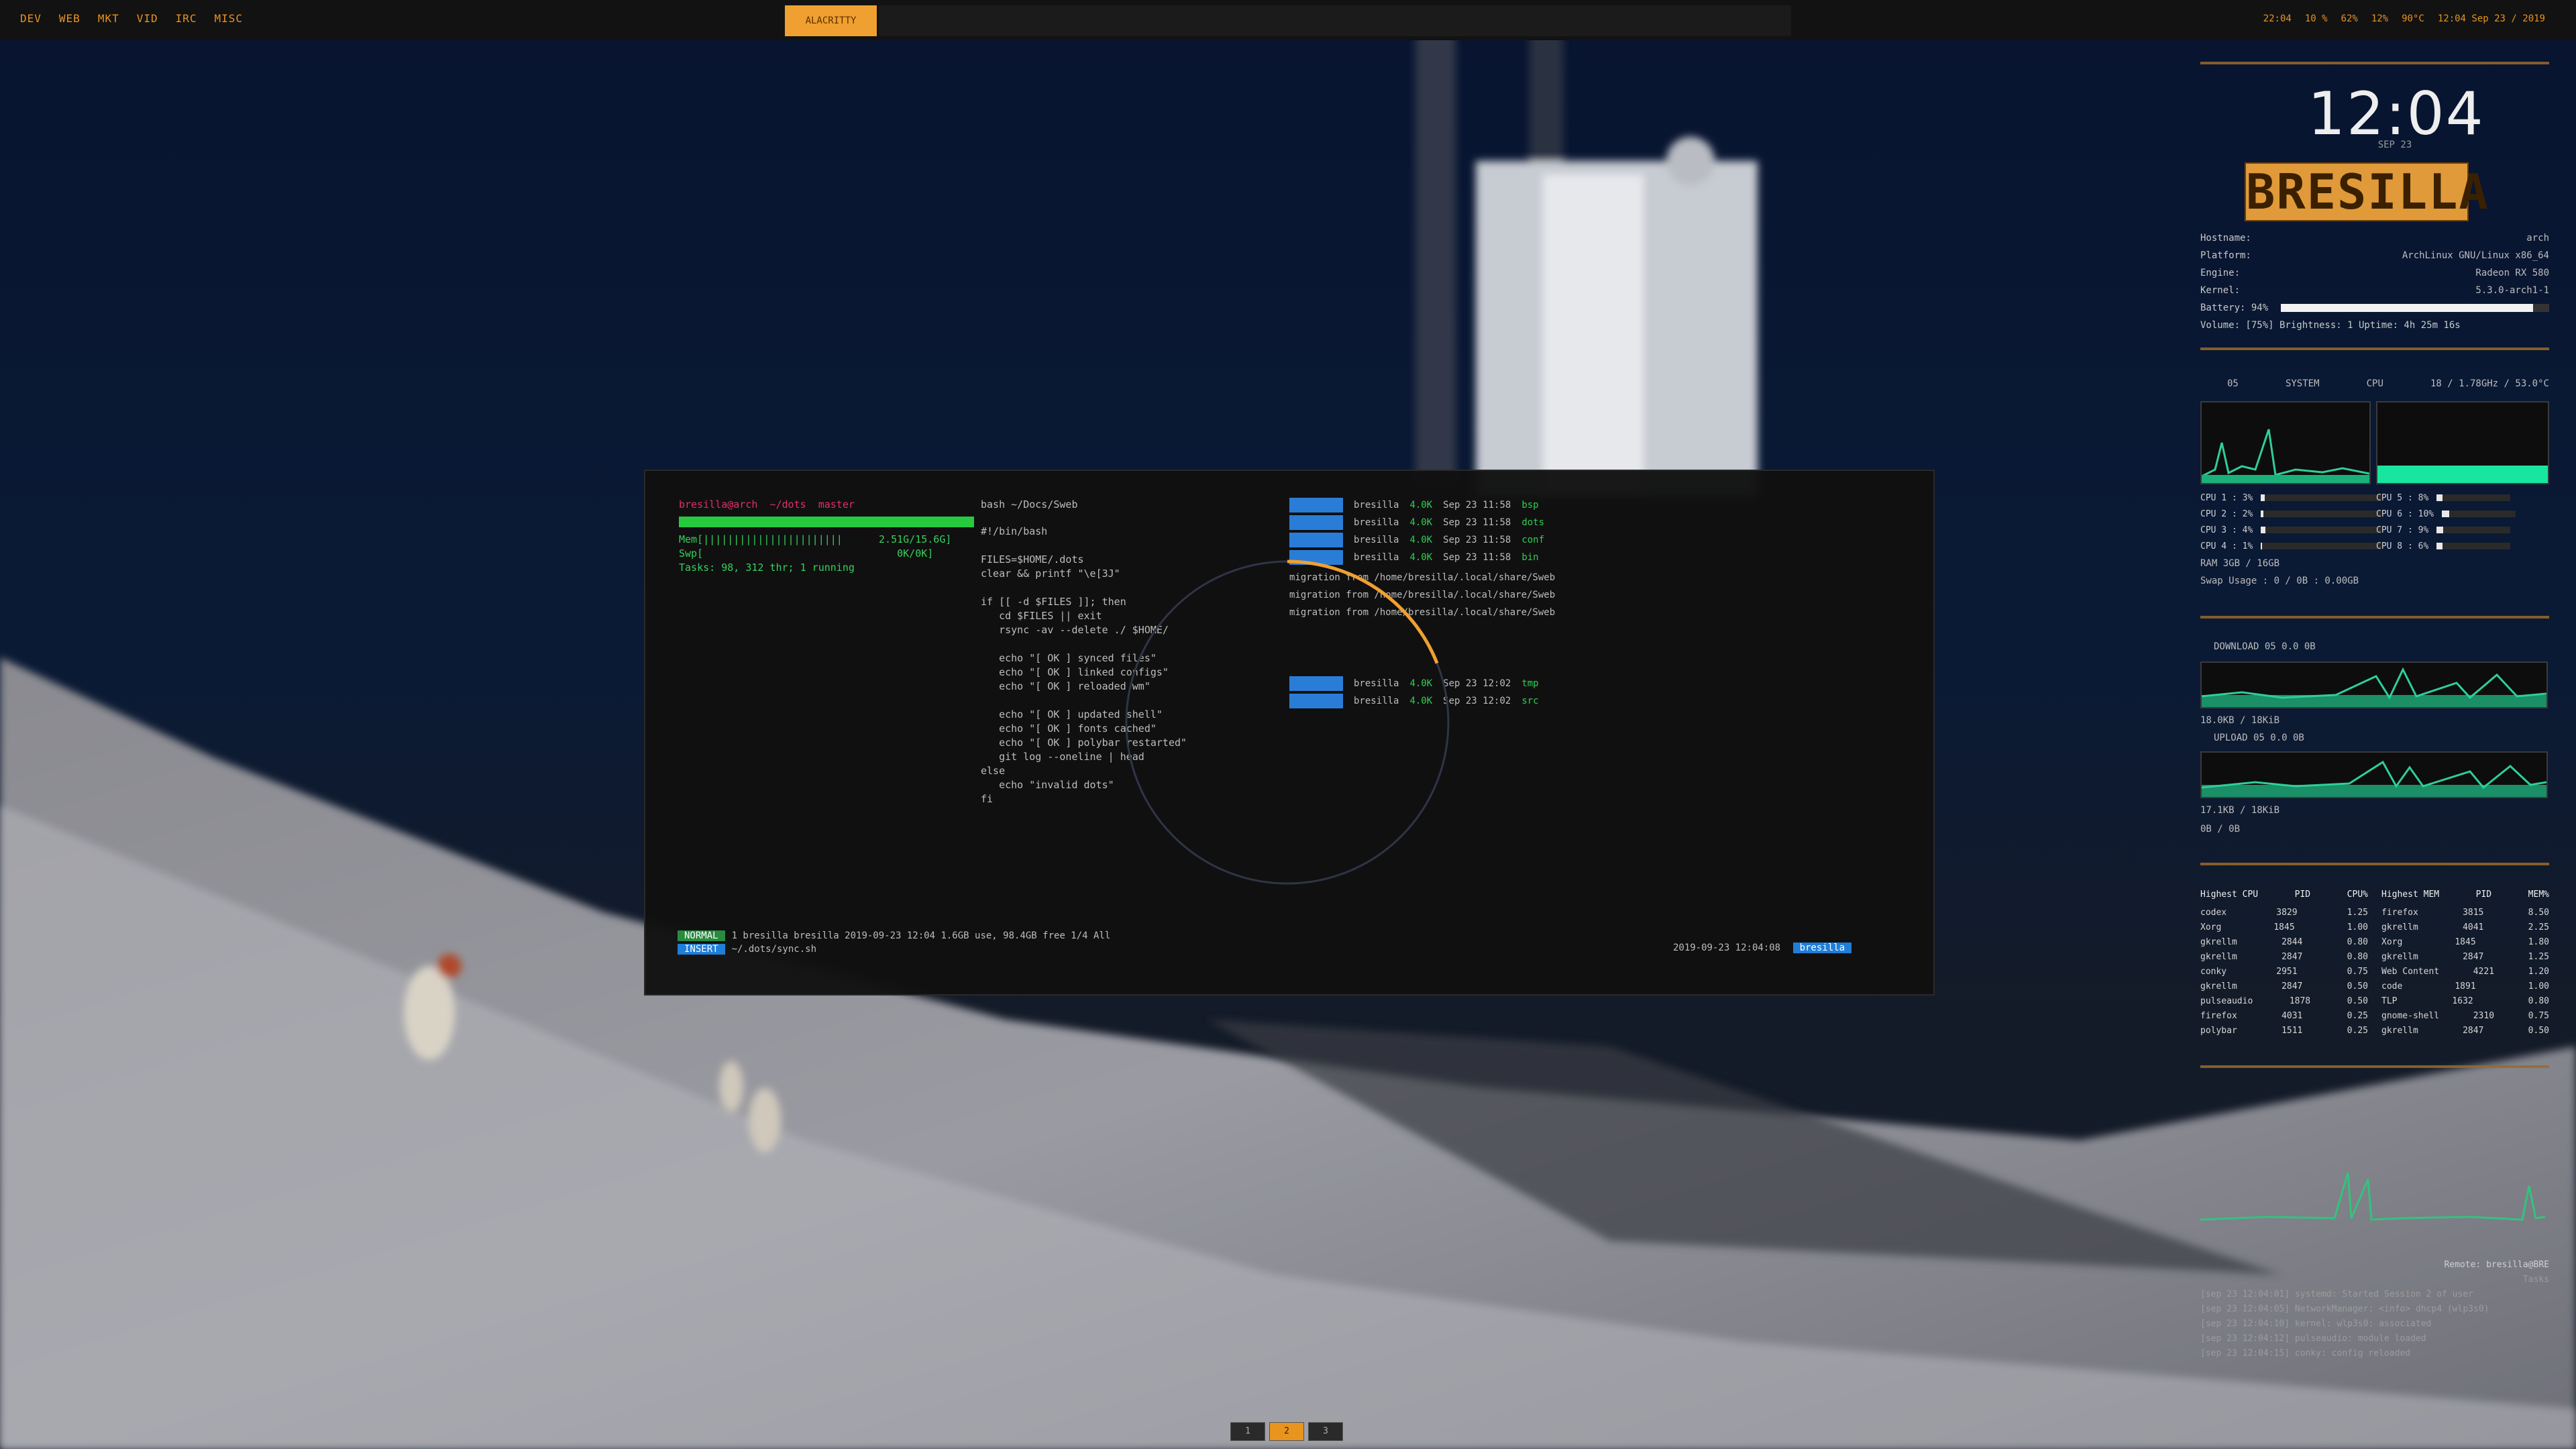  I want to click on cpu-core-row: CPU 1 : 3%, so click(2291, 498).